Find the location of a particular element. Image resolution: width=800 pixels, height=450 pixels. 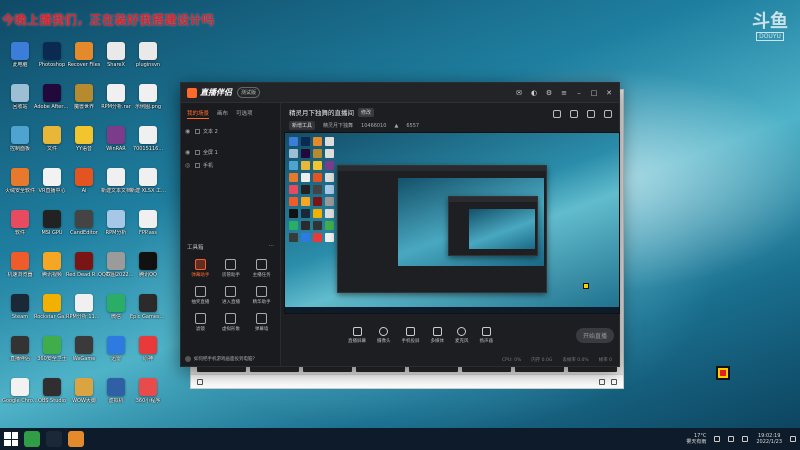

settings-icon is located at coordinates (614, 381).